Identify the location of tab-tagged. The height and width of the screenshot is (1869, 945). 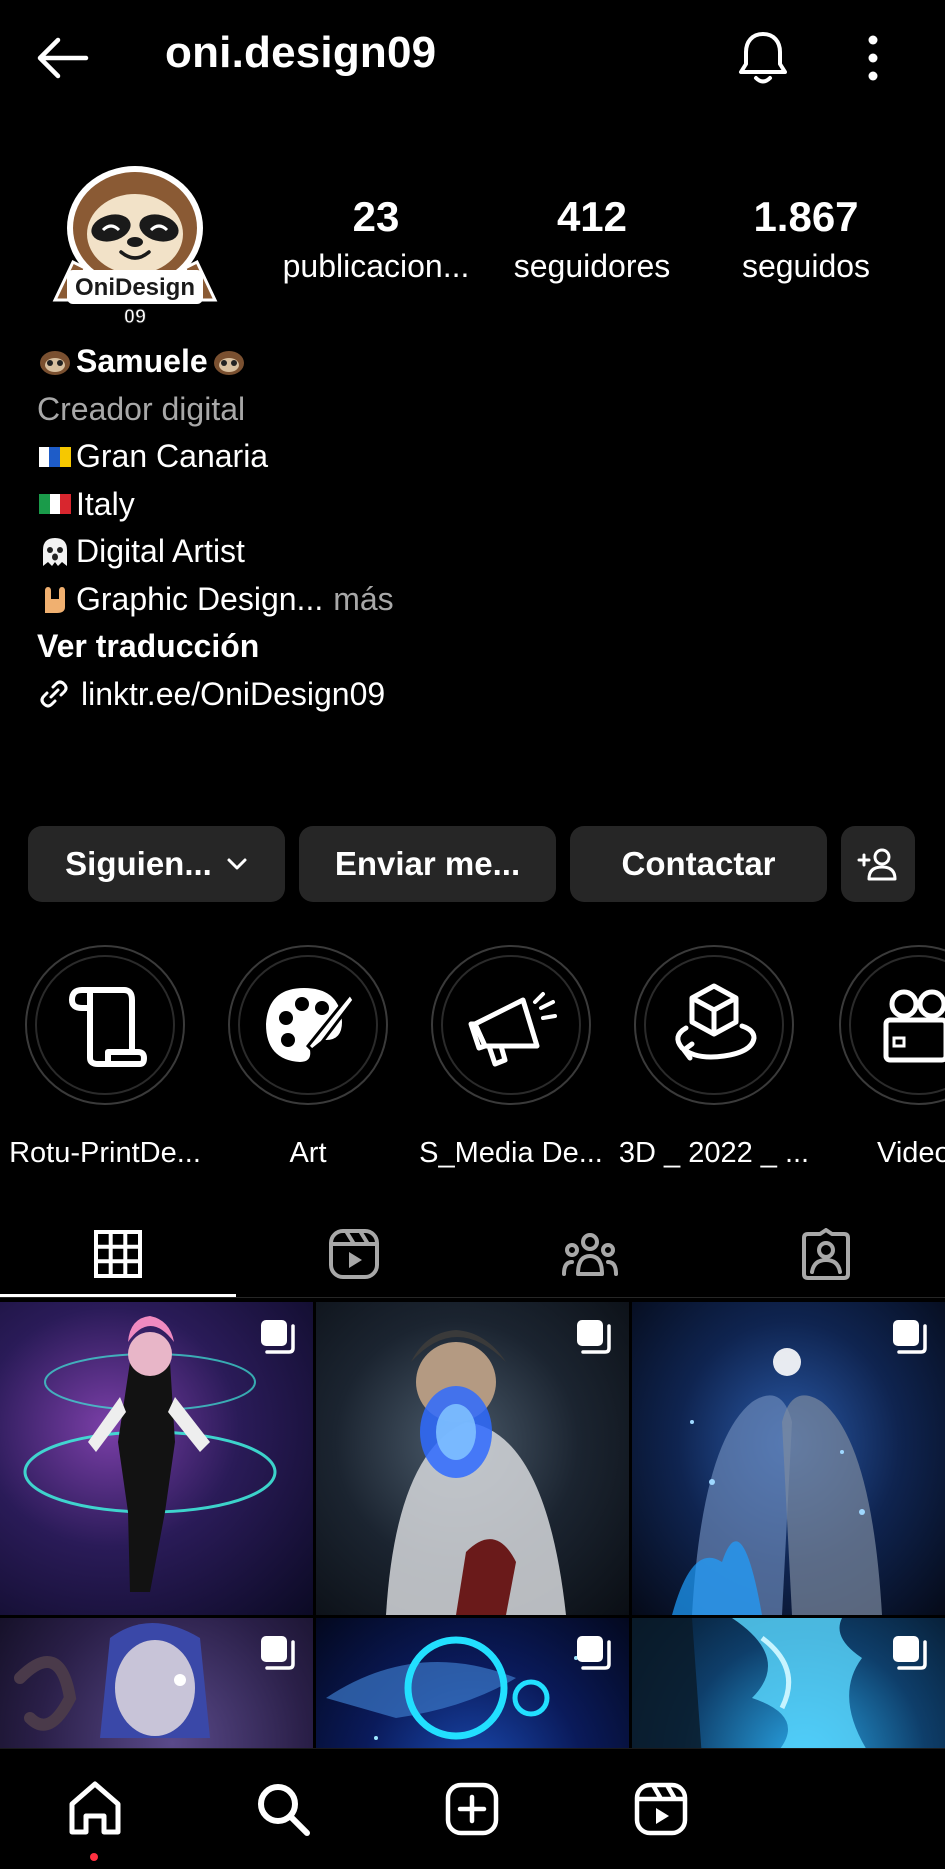
(826, 1254).